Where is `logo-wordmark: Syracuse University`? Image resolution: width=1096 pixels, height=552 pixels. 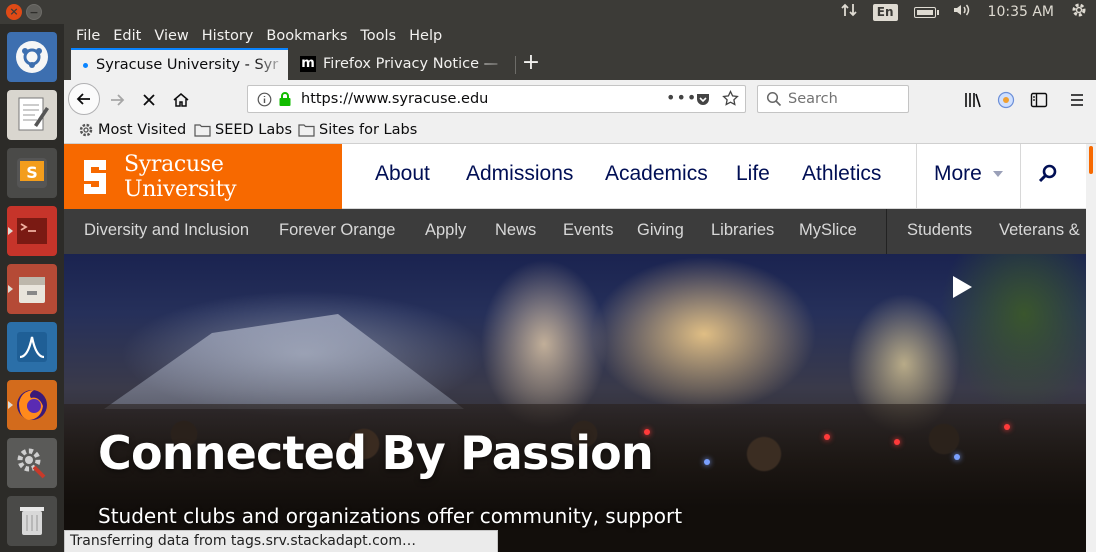 logo-wordmark: Syracuse University is located at coordinates (180, 176).